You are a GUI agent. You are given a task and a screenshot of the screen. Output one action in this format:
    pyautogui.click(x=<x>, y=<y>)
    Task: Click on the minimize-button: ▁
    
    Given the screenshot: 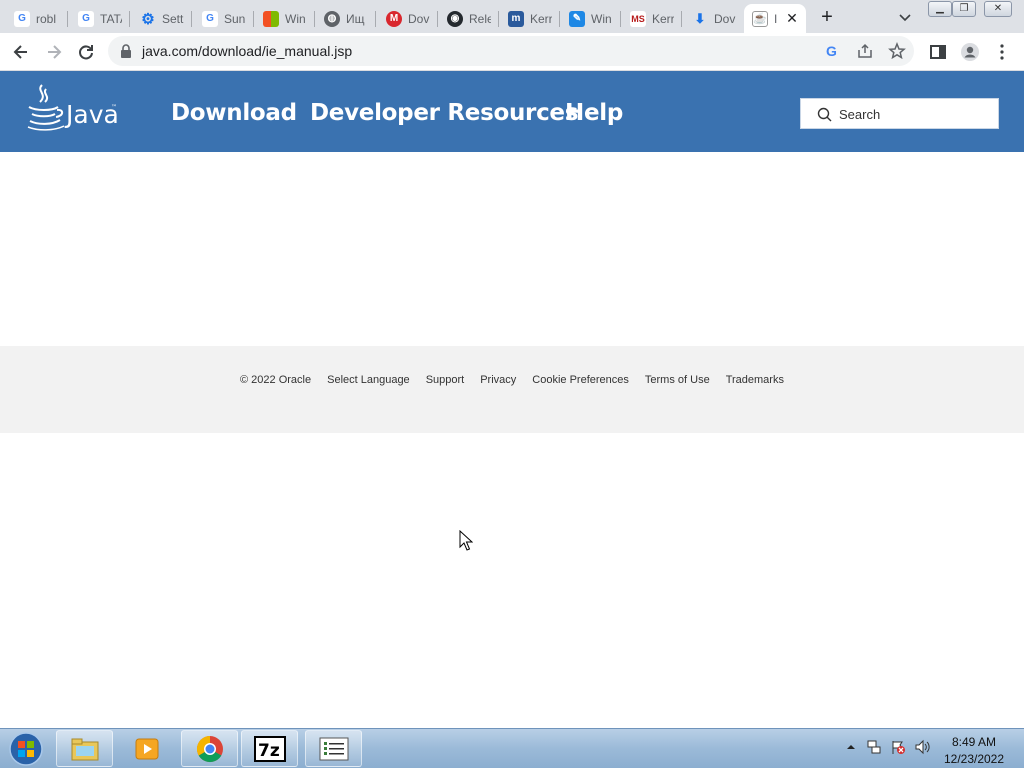 What is the action you would take?
    pyautogui.click(x=940, y=9)
    